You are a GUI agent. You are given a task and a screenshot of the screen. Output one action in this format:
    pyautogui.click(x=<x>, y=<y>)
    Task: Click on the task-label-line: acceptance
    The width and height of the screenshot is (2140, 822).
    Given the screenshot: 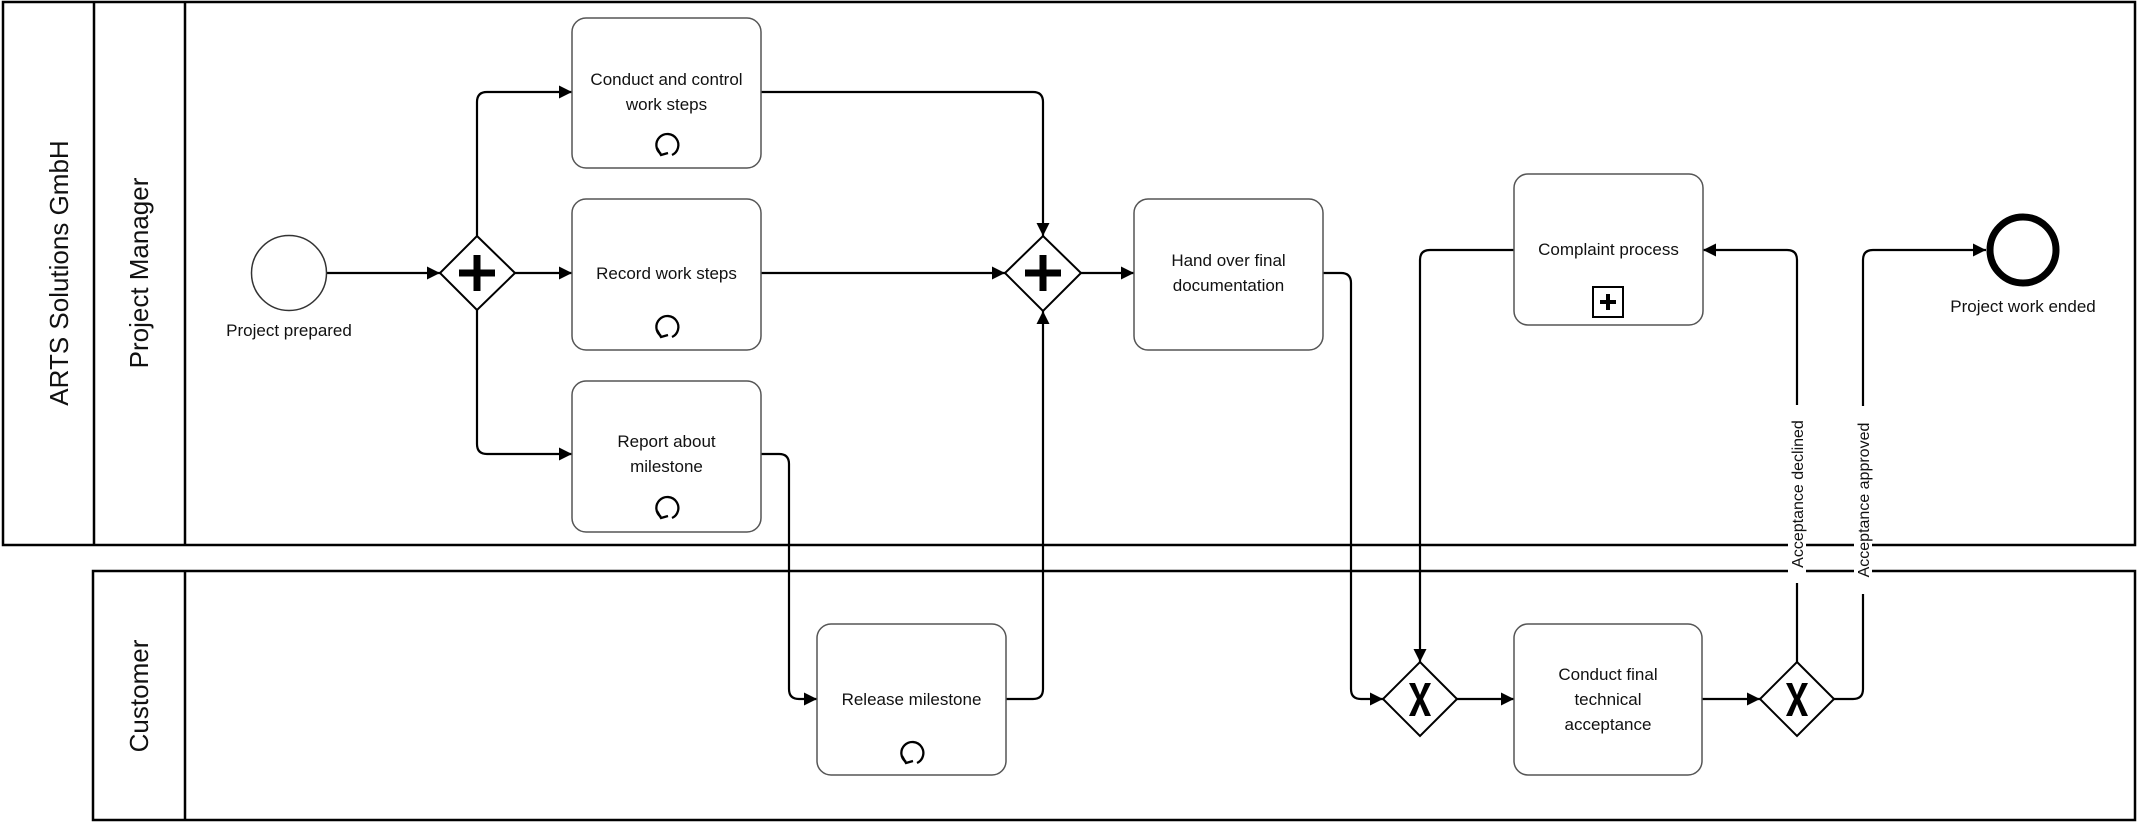 What is the action you would take?
    pyautogui.click(x=1608, y=724)
    